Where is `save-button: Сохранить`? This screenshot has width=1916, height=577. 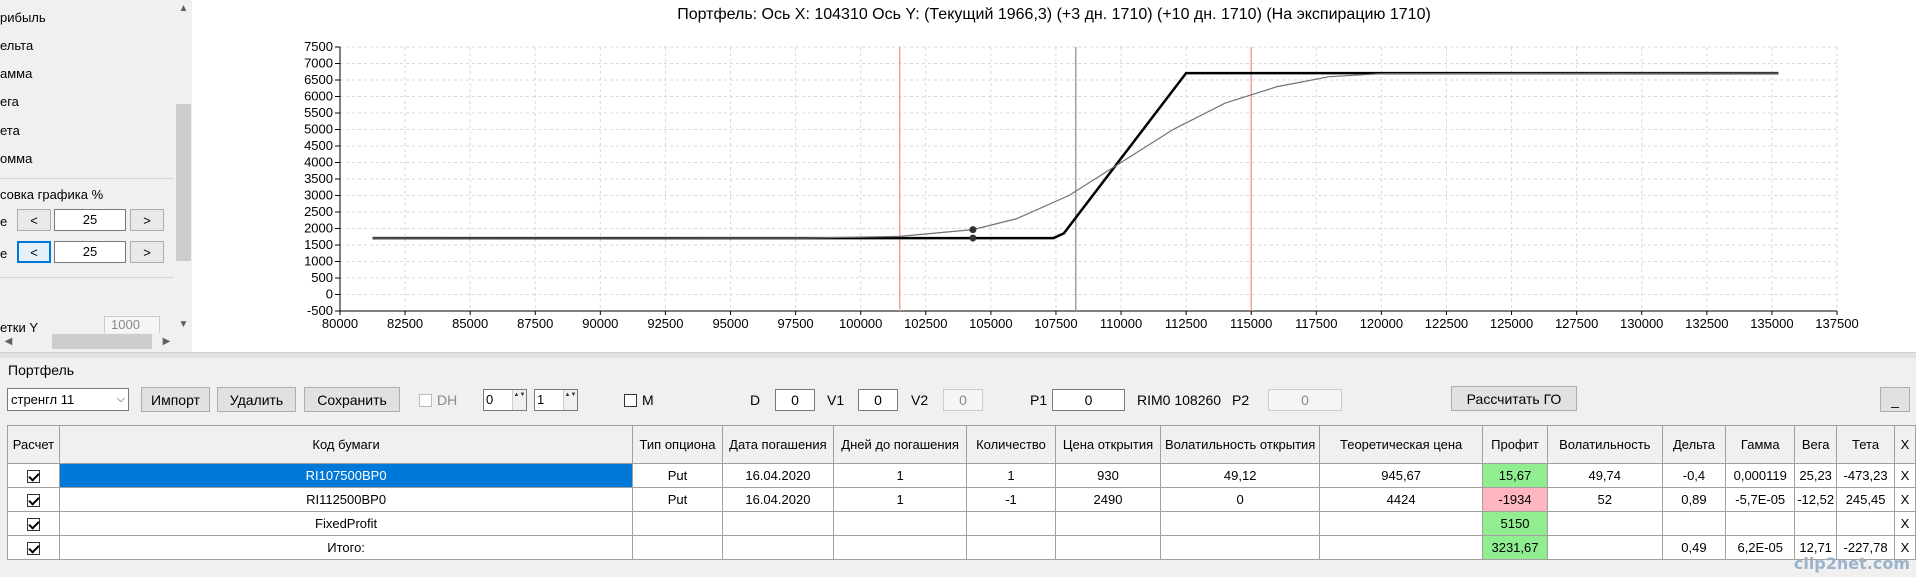 save-button: Сохранить is located at coordinates (352, 399).